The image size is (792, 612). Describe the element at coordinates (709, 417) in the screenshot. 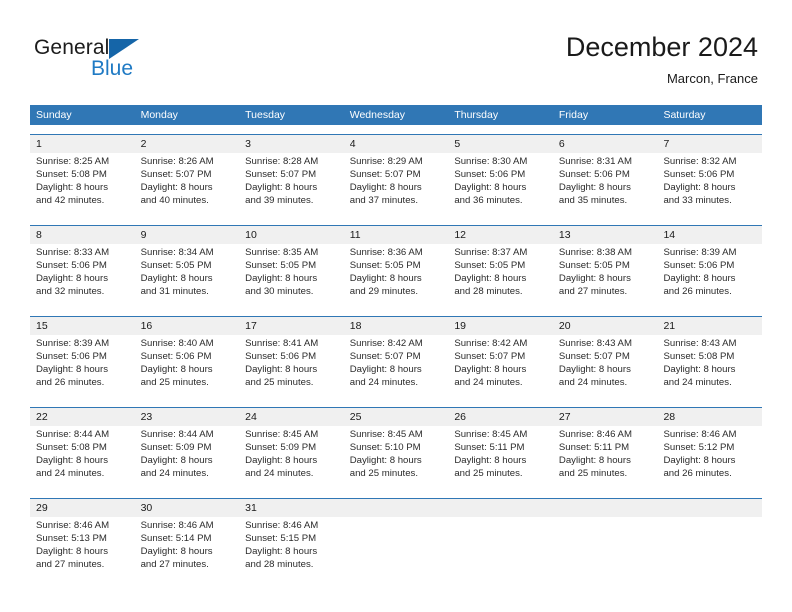

I see `day-number: 28` at that location.